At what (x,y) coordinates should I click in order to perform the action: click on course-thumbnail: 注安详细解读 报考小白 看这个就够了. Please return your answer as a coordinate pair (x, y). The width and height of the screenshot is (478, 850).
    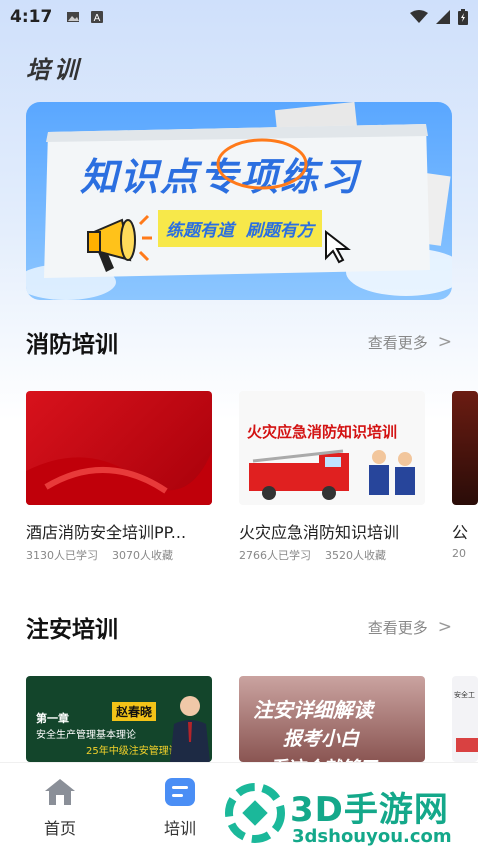
    Looking at the image, I should click on (332, 719).